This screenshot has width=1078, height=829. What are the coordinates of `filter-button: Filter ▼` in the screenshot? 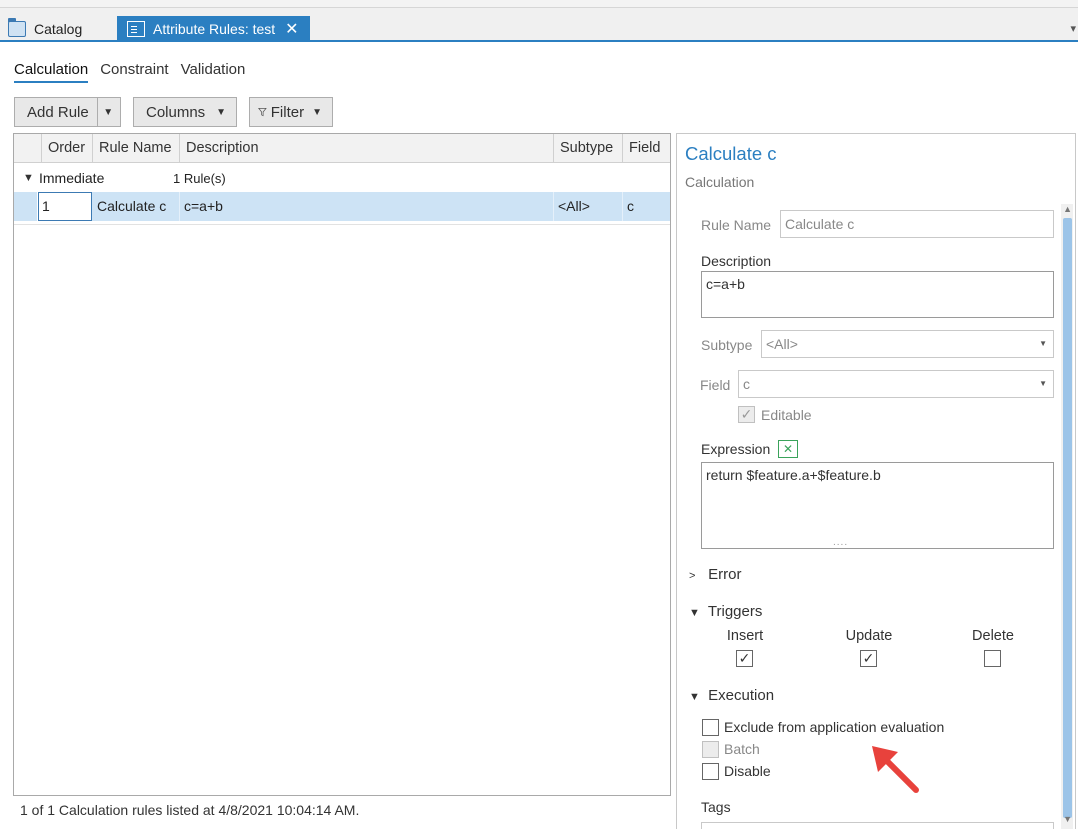 It's located at (291, 112).